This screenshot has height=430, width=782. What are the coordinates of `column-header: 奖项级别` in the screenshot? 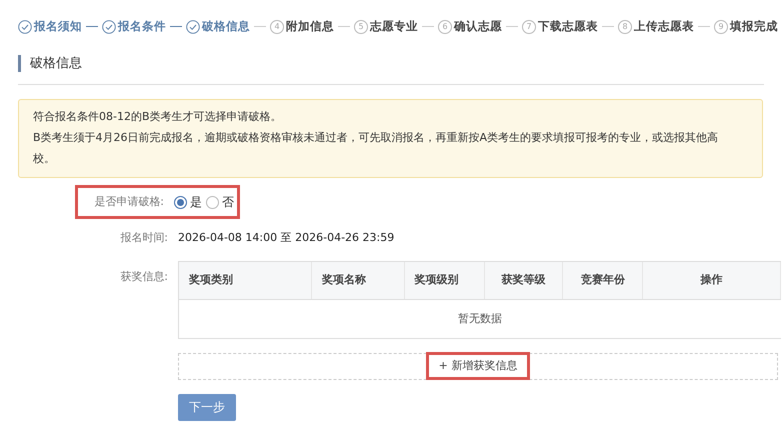 It's located at (444, 280).